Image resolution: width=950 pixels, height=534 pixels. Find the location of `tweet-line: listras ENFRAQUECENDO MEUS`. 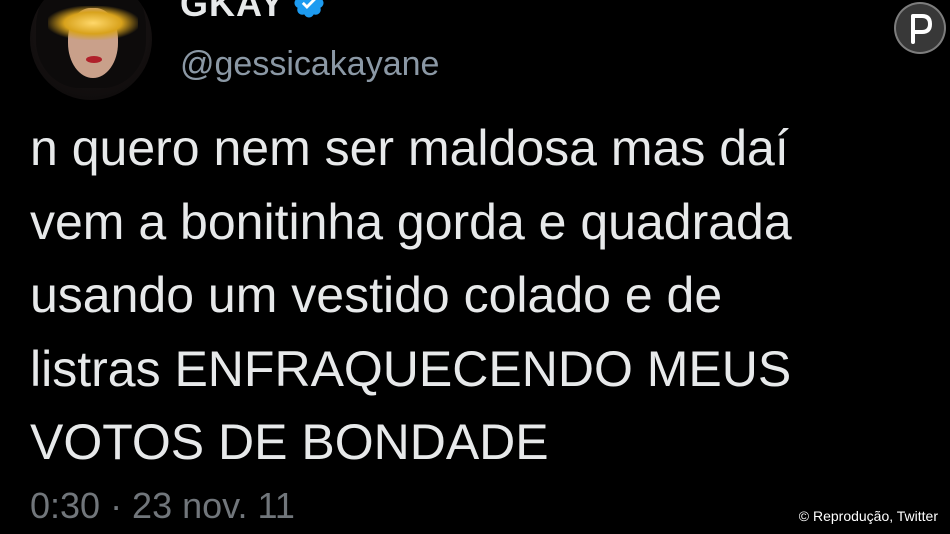

tweet-line: listras ENFRAQUECENDO MEUS is located at coordinates (411, 368).